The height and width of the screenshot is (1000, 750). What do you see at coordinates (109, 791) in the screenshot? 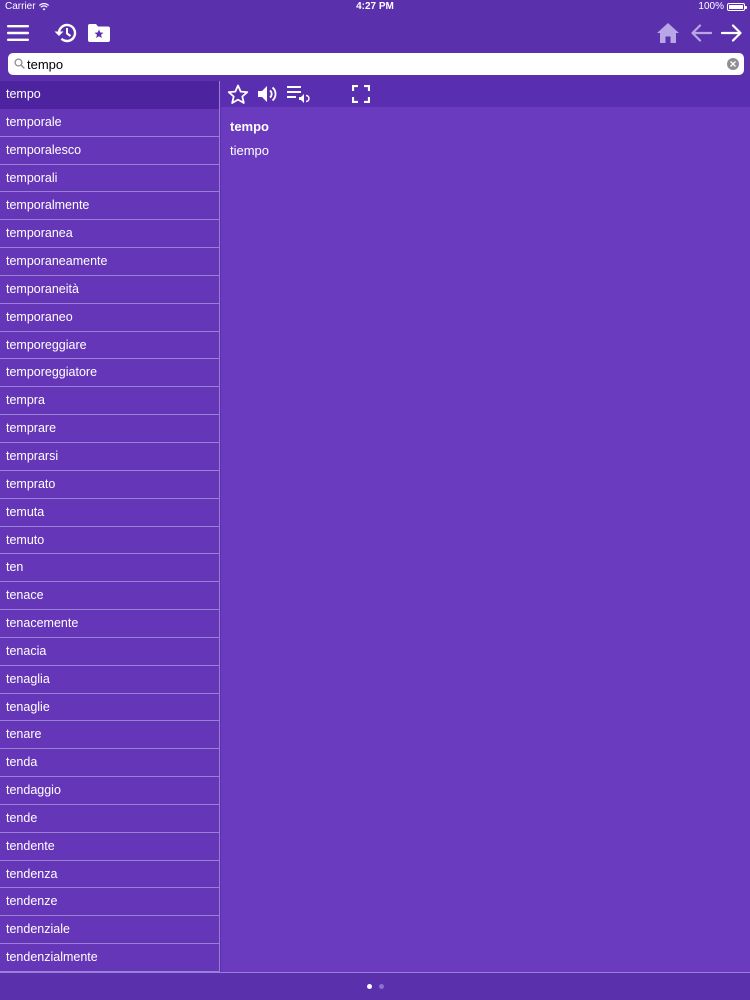
I see `word-list-item: tendaggio` at bounding box center [109, 791].